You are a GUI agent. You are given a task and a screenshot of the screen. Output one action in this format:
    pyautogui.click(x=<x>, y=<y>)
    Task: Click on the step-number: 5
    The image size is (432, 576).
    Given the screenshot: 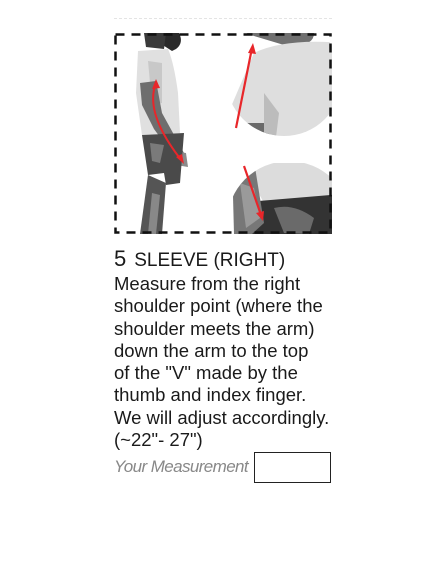 What is the action you would take?
    pyautogui.click(x=120, y=258)
    